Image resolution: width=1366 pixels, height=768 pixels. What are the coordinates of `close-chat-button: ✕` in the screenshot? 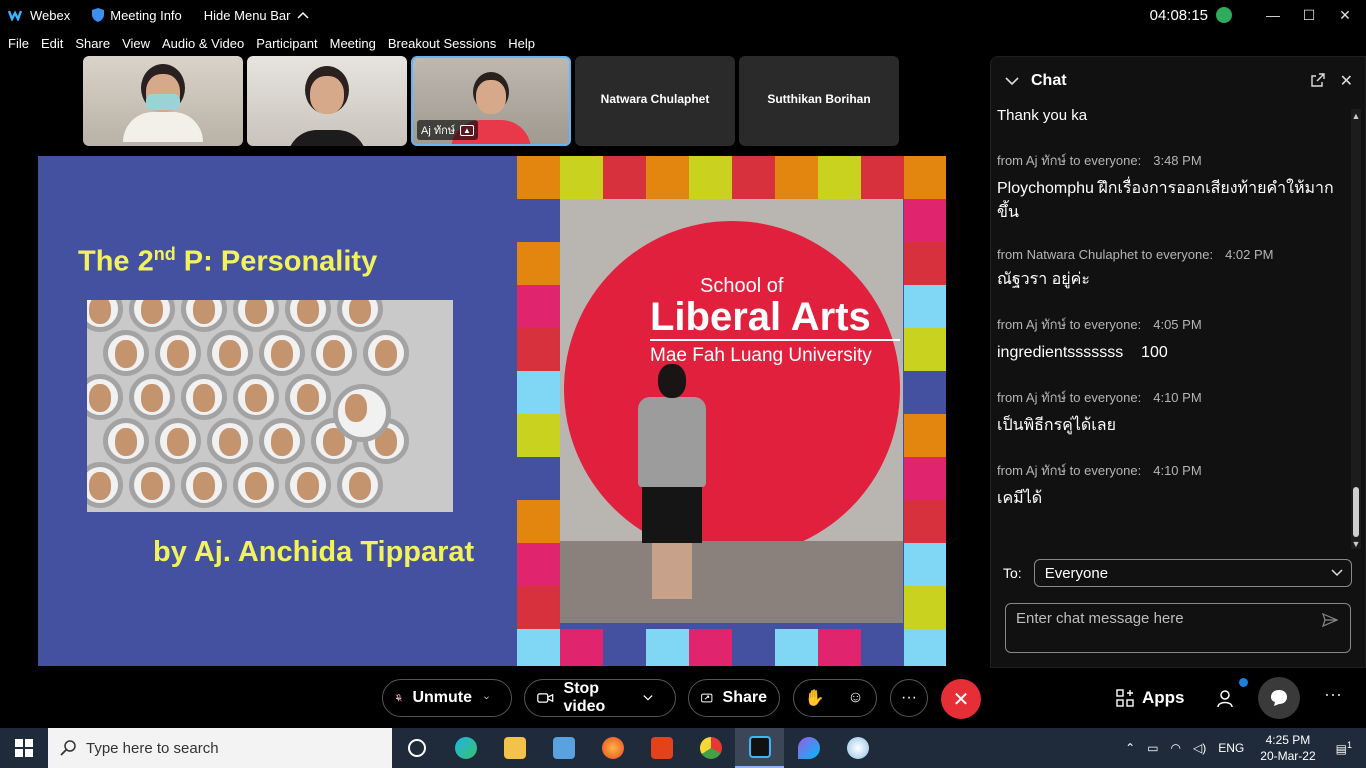 It's located at (1346, 81).